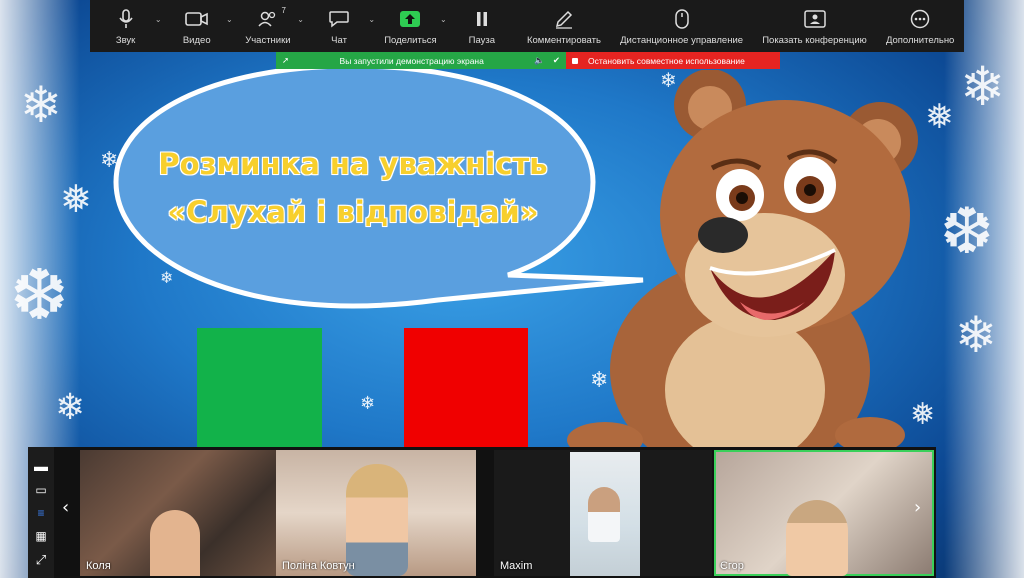  What do you see at coordinates (283, 10) in the screenshot?
I see `participants-count: 7` at bounding box center [283, 10].